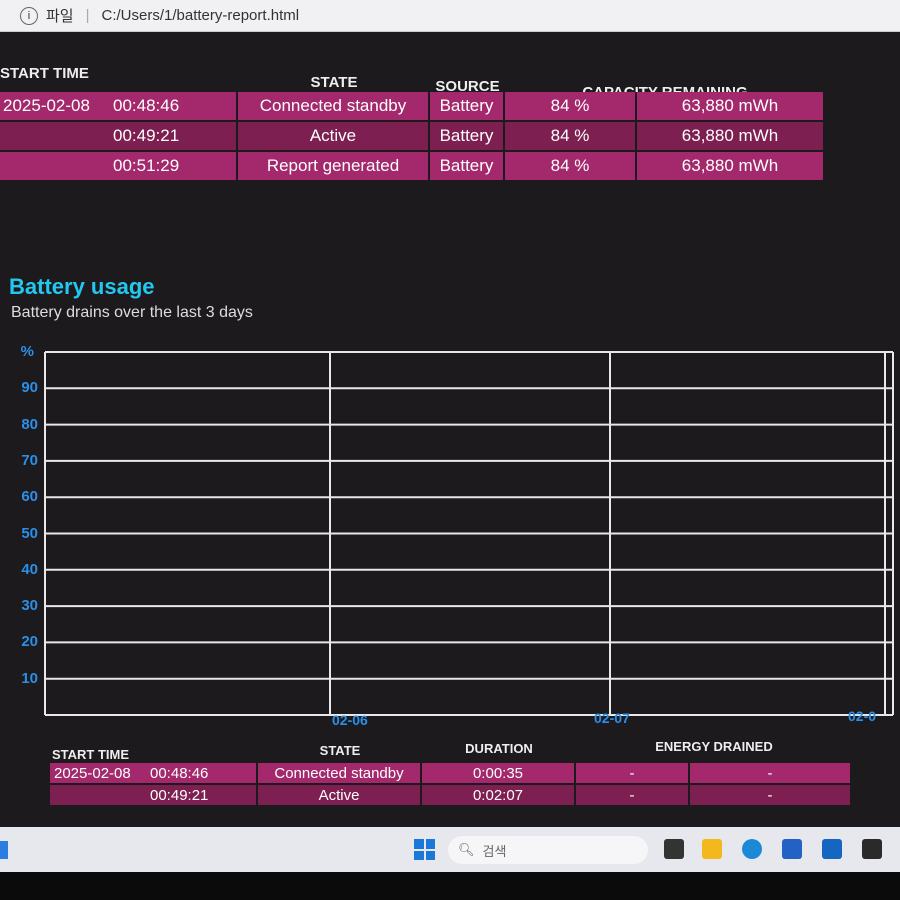 The image size is (900, 900). I want to click on table-cell: 0:02:07, so click(499, 796).